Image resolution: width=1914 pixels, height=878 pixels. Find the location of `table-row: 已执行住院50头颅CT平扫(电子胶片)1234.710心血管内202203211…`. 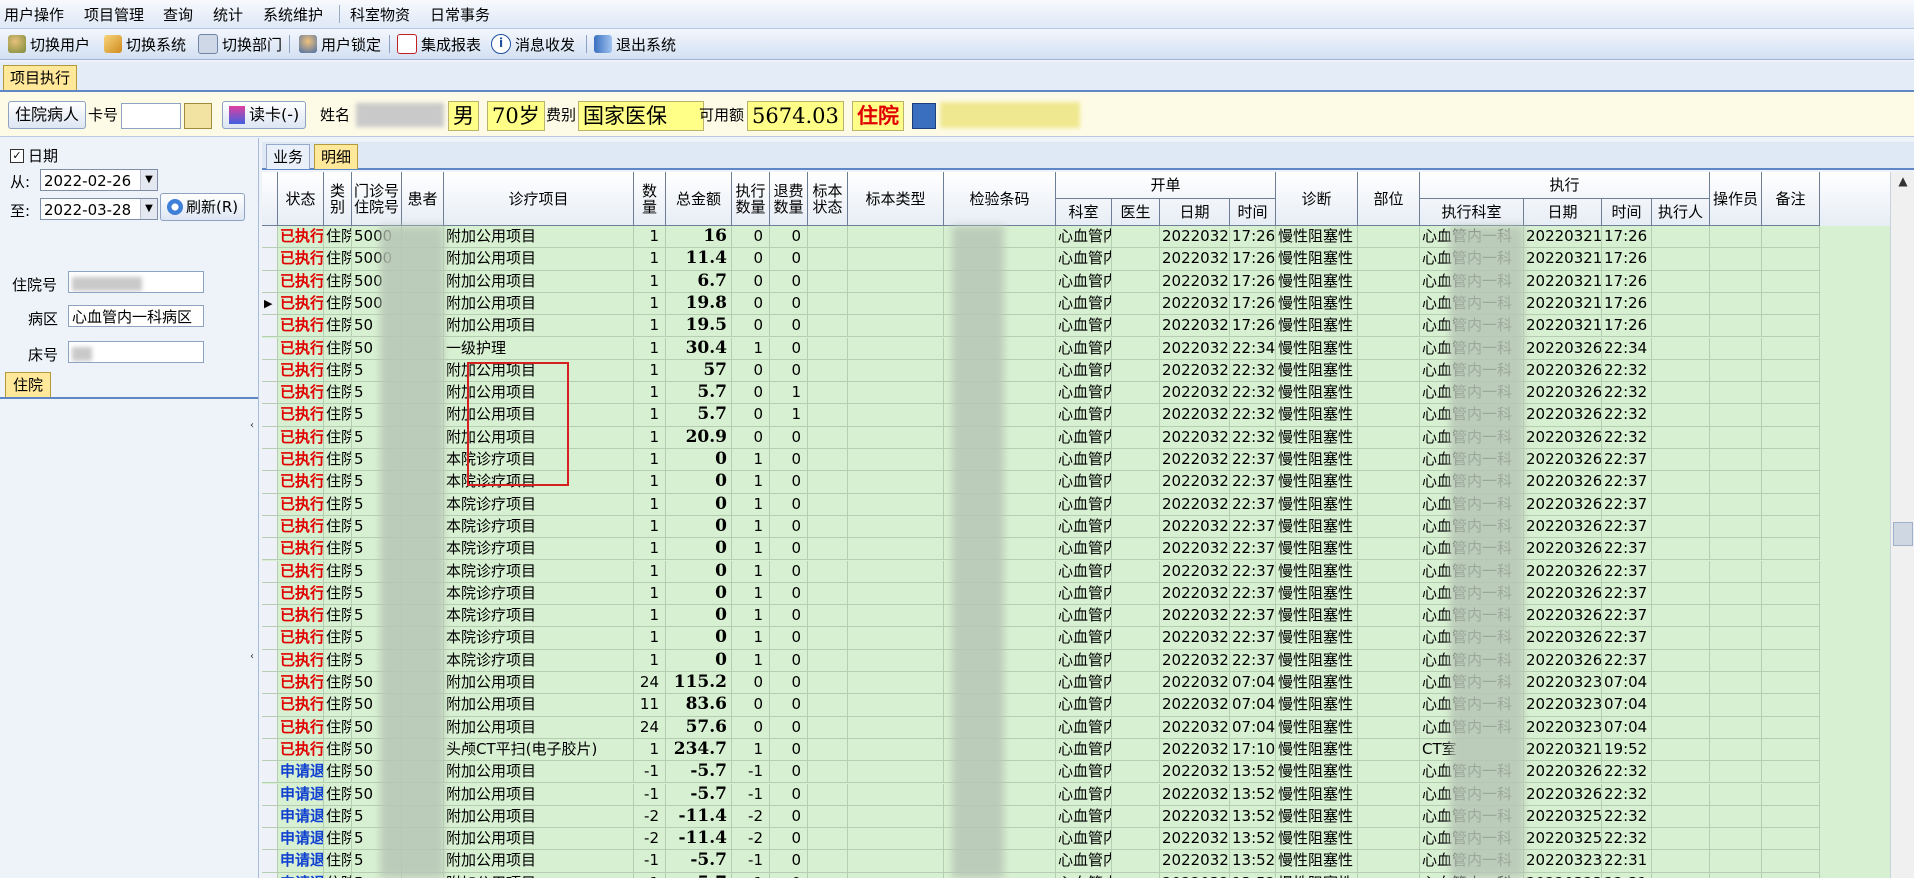

table-row: 已执行住院50头颅CT平扫(电子胶片)1234.710心血管内202203211… is located at coordinates (1076, 750).